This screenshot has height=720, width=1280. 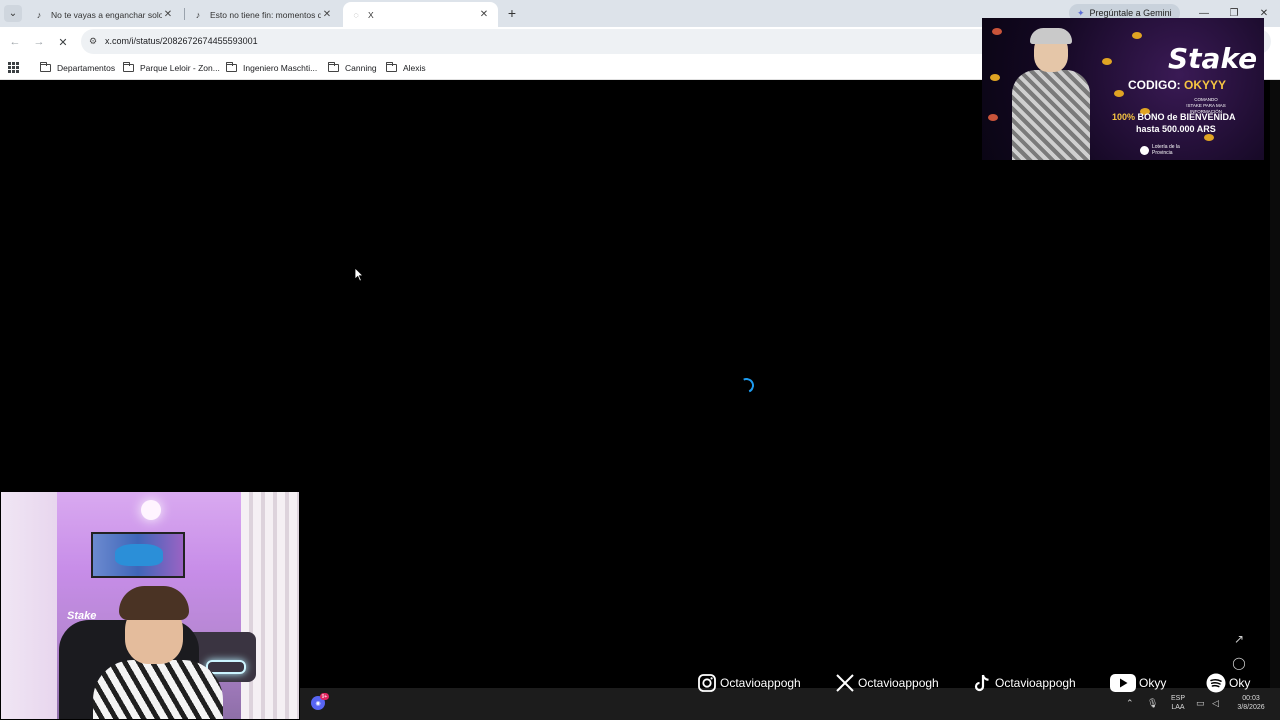 What do you see at coordinates (181, 41) in the screenshot?
I see `url-text: x.com/i/status/2082672674455593001` at bounding box center [181, 41].